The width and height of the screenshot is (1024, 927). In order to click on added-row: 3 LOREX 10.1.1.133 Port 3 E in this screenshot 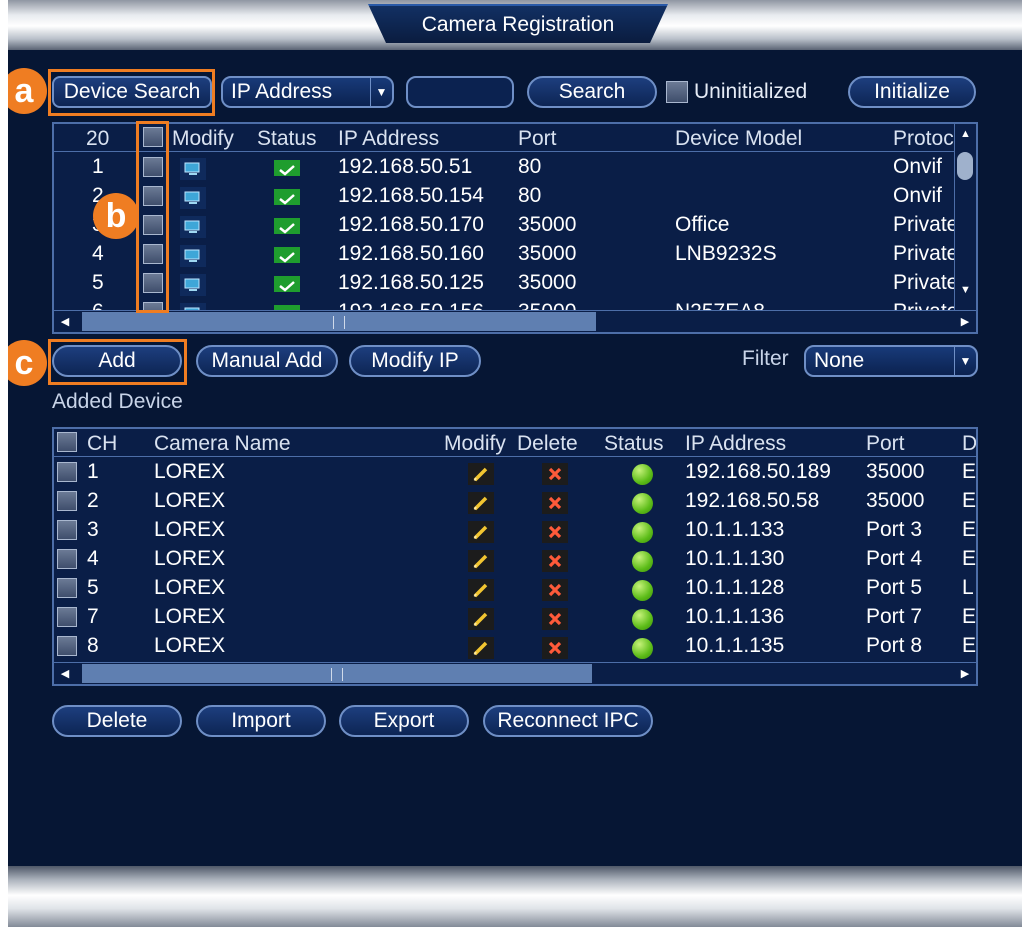, I will do `click(515, 530)`.